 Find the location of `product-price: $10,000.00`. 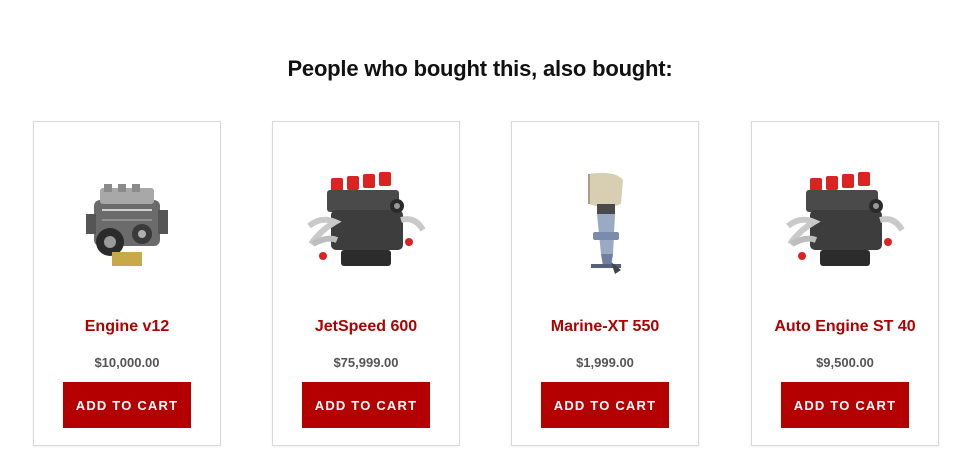

product-price: $10,000.00 is located at coordinates (127, 362).